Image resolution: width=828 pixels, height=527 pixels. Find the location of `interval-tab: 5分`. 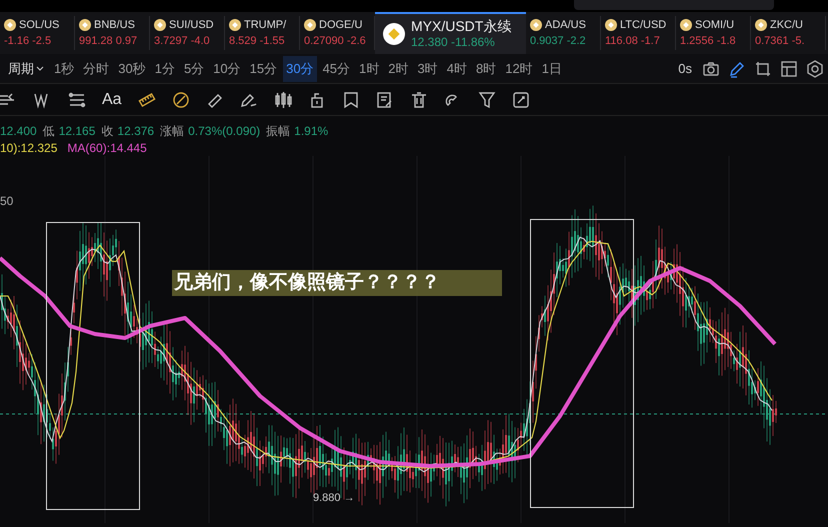

interval-tab: 5分 is located at coordinates (194, 69).